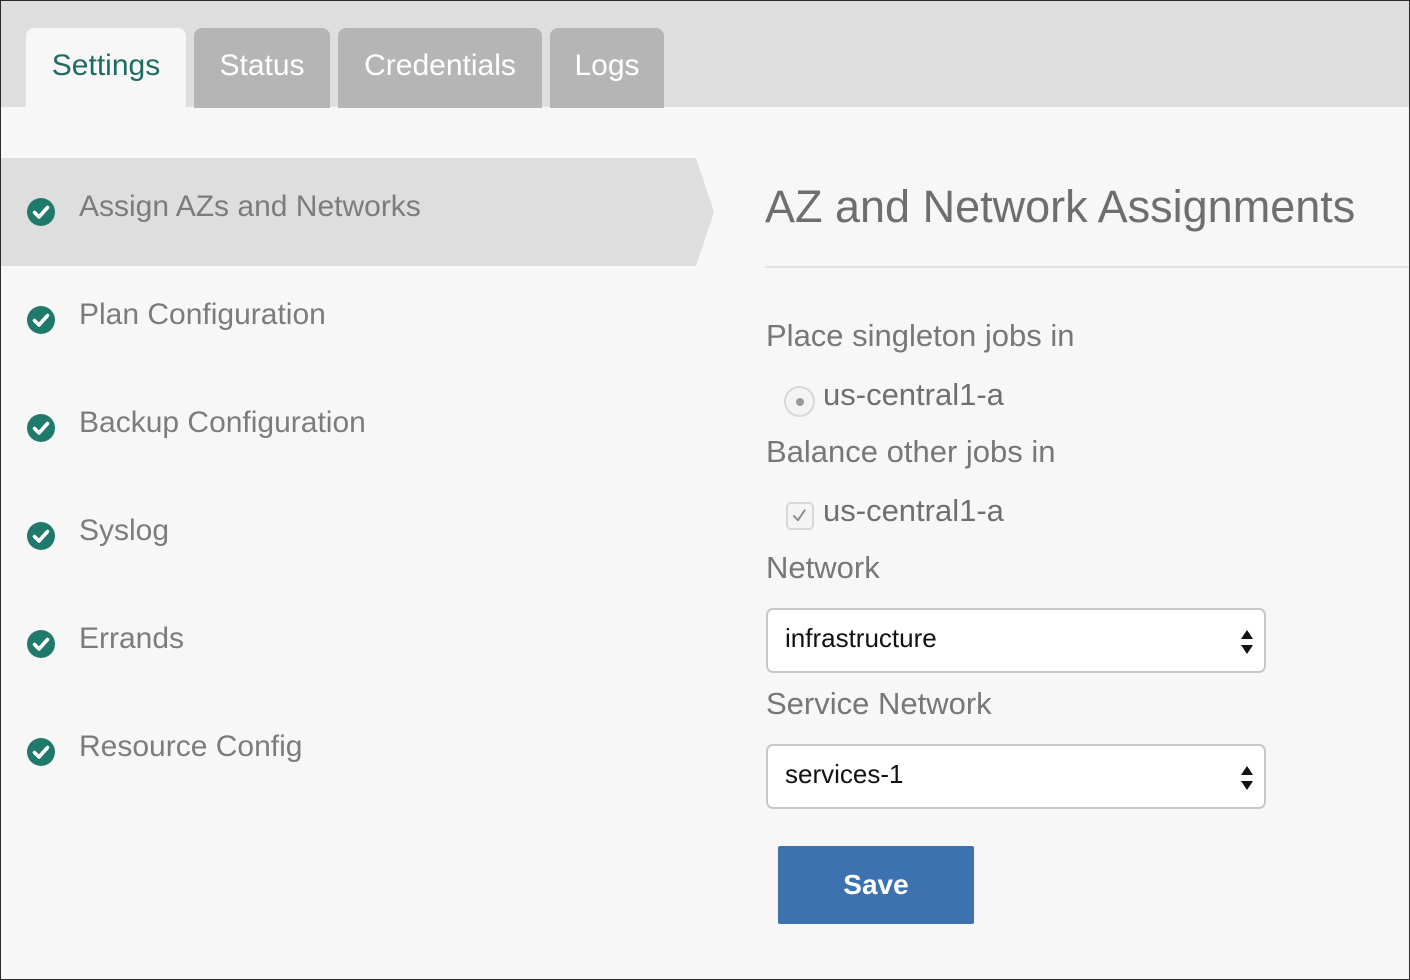 Image resolution: width=1410 pixels, height=980 pixels. What do you see at coordinates (705, 54) in the screenshot?
I see `tab-bar: Settings Status Credentials Logs` at bounding box center [705, 54].